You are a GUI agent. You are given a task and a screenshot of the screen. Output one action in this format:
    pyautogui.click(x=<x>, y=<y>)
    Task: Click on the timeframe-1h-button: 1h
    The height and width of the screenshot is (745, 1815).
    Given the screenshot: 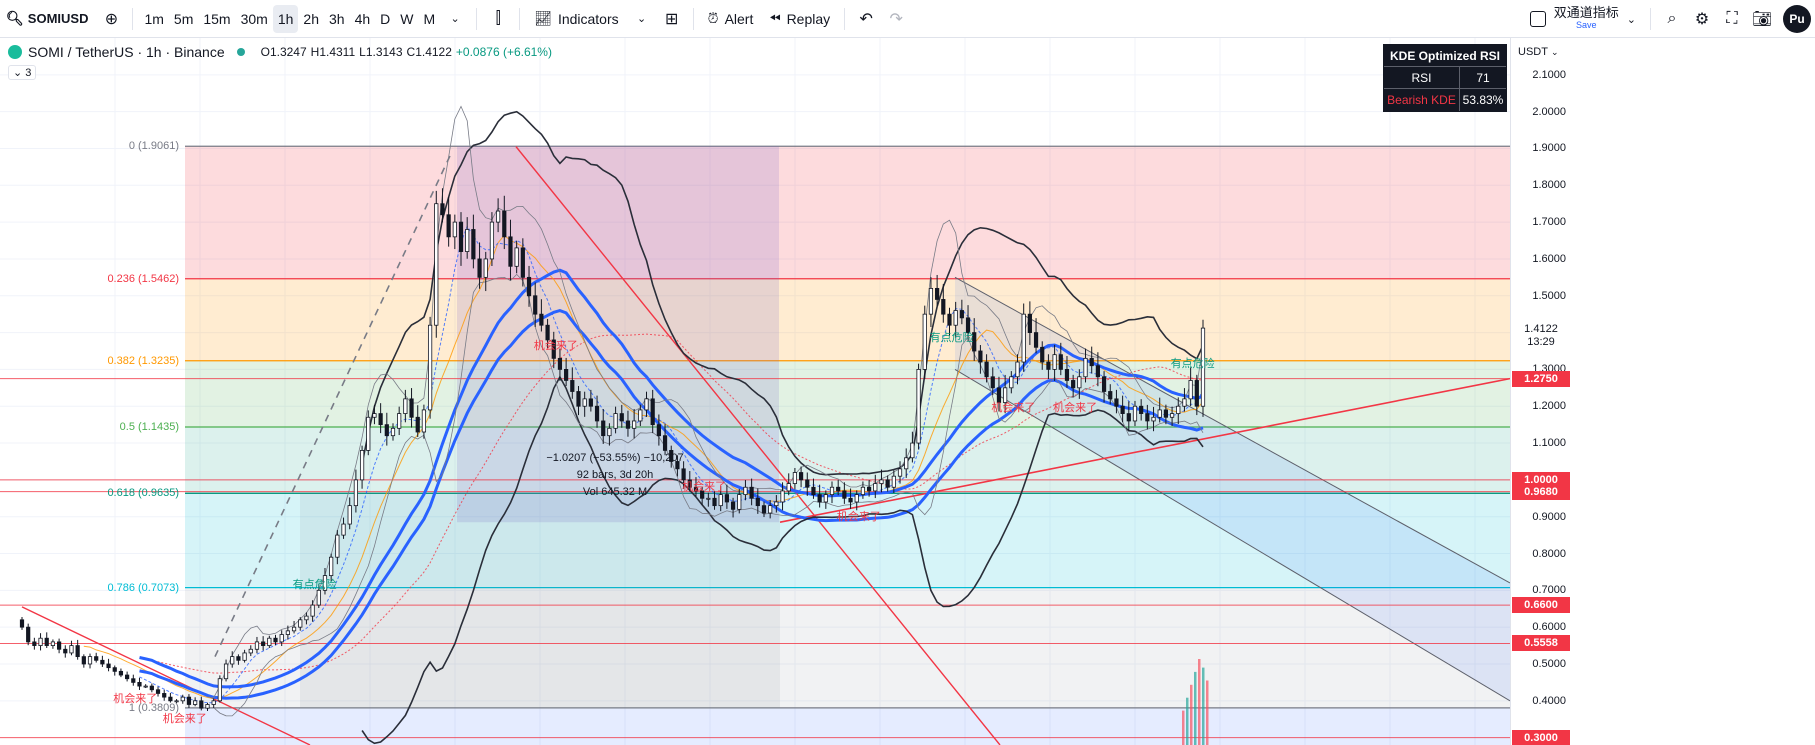 What is the action you would take?
    pyautogui.click(x=285, y=18)
    